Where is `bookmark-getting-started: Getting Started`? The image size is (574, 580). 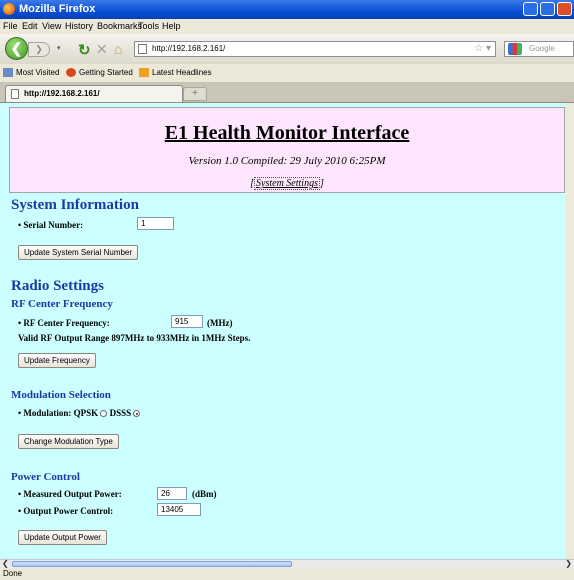 bookmark-getting-started: Getting Started is located at coordinates (99, 72).